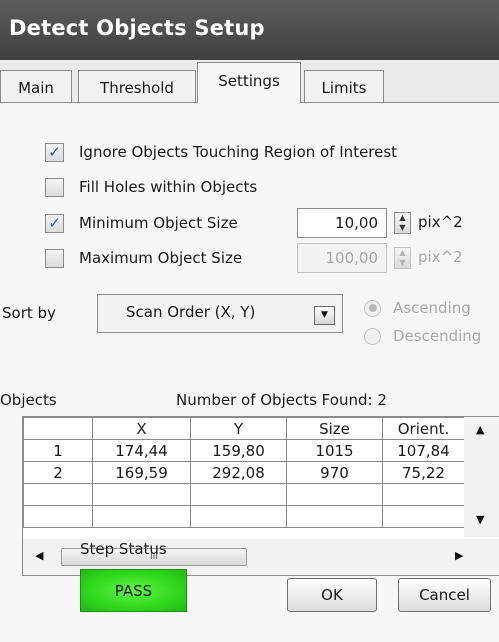 This screenshot has height=642, width=499. What do you see at coordinates (161, 258) in the screenshot?
I see `max-size-label: Maximum Object Size` at bounding box center [161, 258].